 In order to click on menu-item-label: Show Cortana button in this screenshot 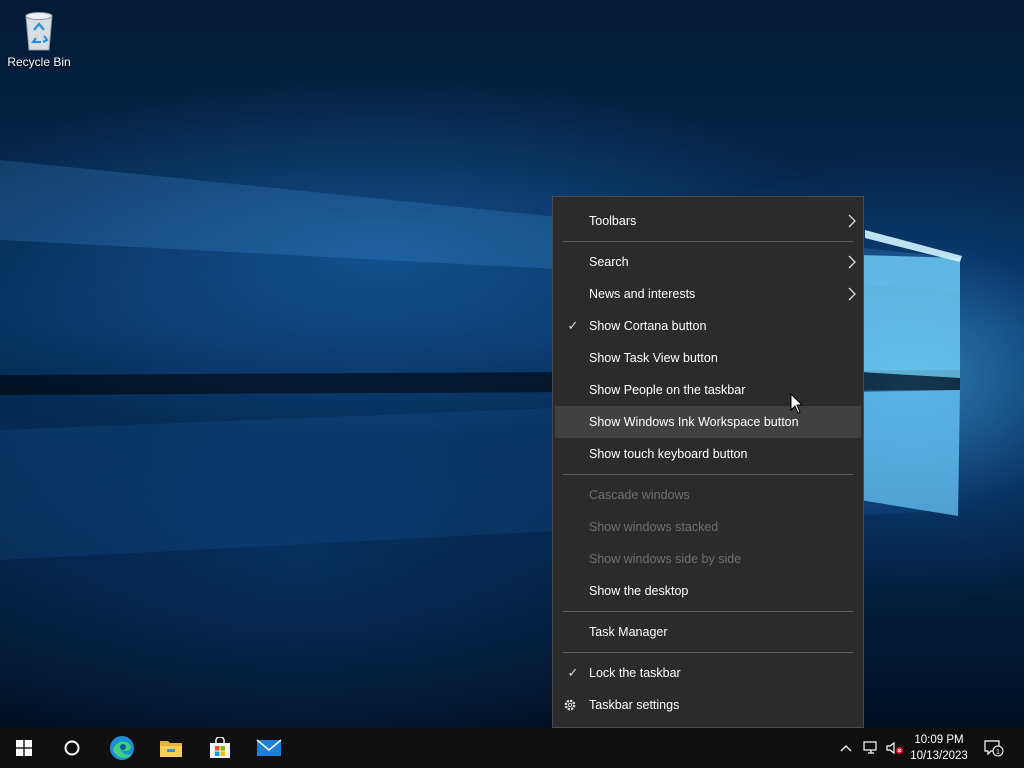, I will do `click(648, 326)`.